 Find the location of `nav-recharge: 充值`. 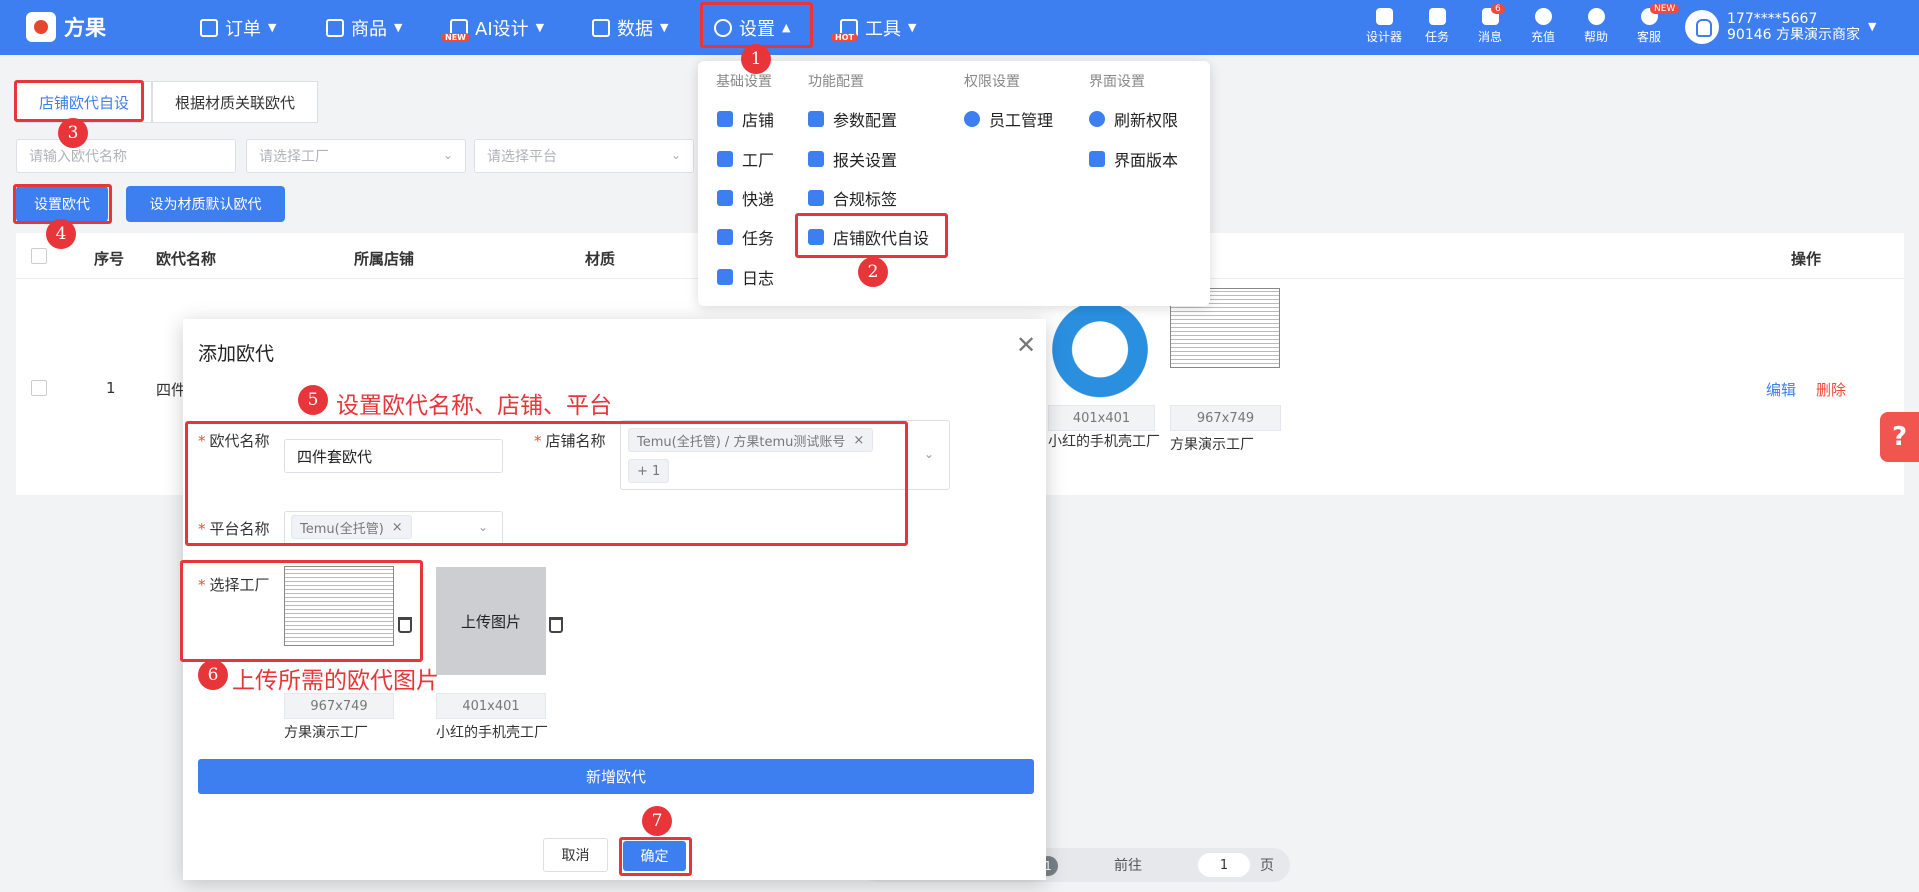

nav-recharge: 充值 is located at coordinates (1543, 26).